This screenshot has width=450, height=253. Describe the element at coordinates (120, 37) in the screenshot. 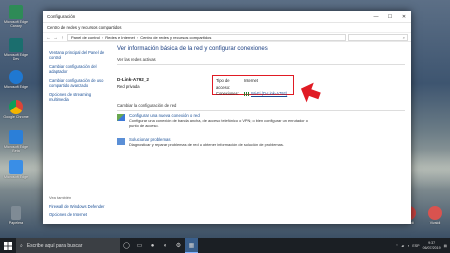

I see `breadcrumb-network-internet: Redes e Internet` at that location.